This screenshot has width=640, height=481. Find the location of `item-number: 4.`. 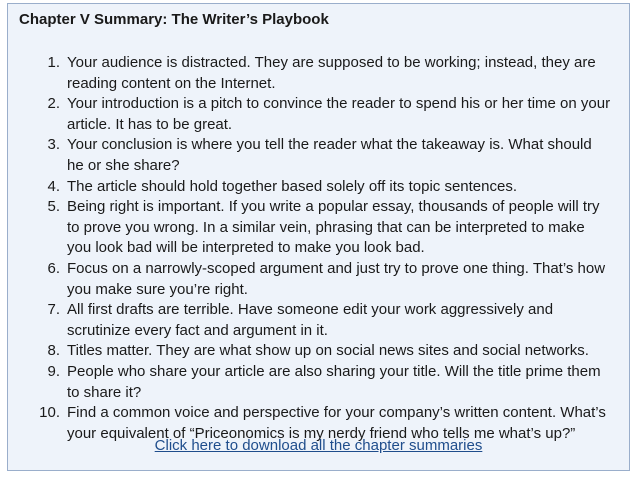

item-number: 4. is located at coordinates (53, 186).